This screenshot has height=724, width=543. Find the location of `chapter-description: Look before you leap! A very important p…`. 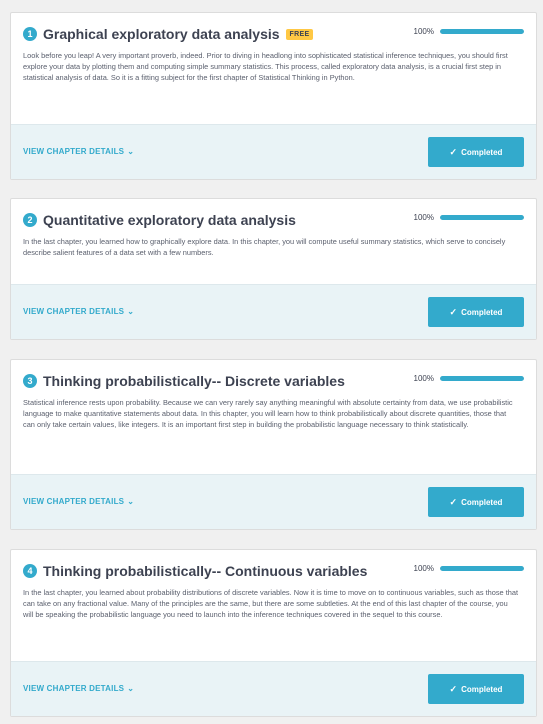

chapter-description: Look before you leap! A very important p… is located at coordinates (265, 66).